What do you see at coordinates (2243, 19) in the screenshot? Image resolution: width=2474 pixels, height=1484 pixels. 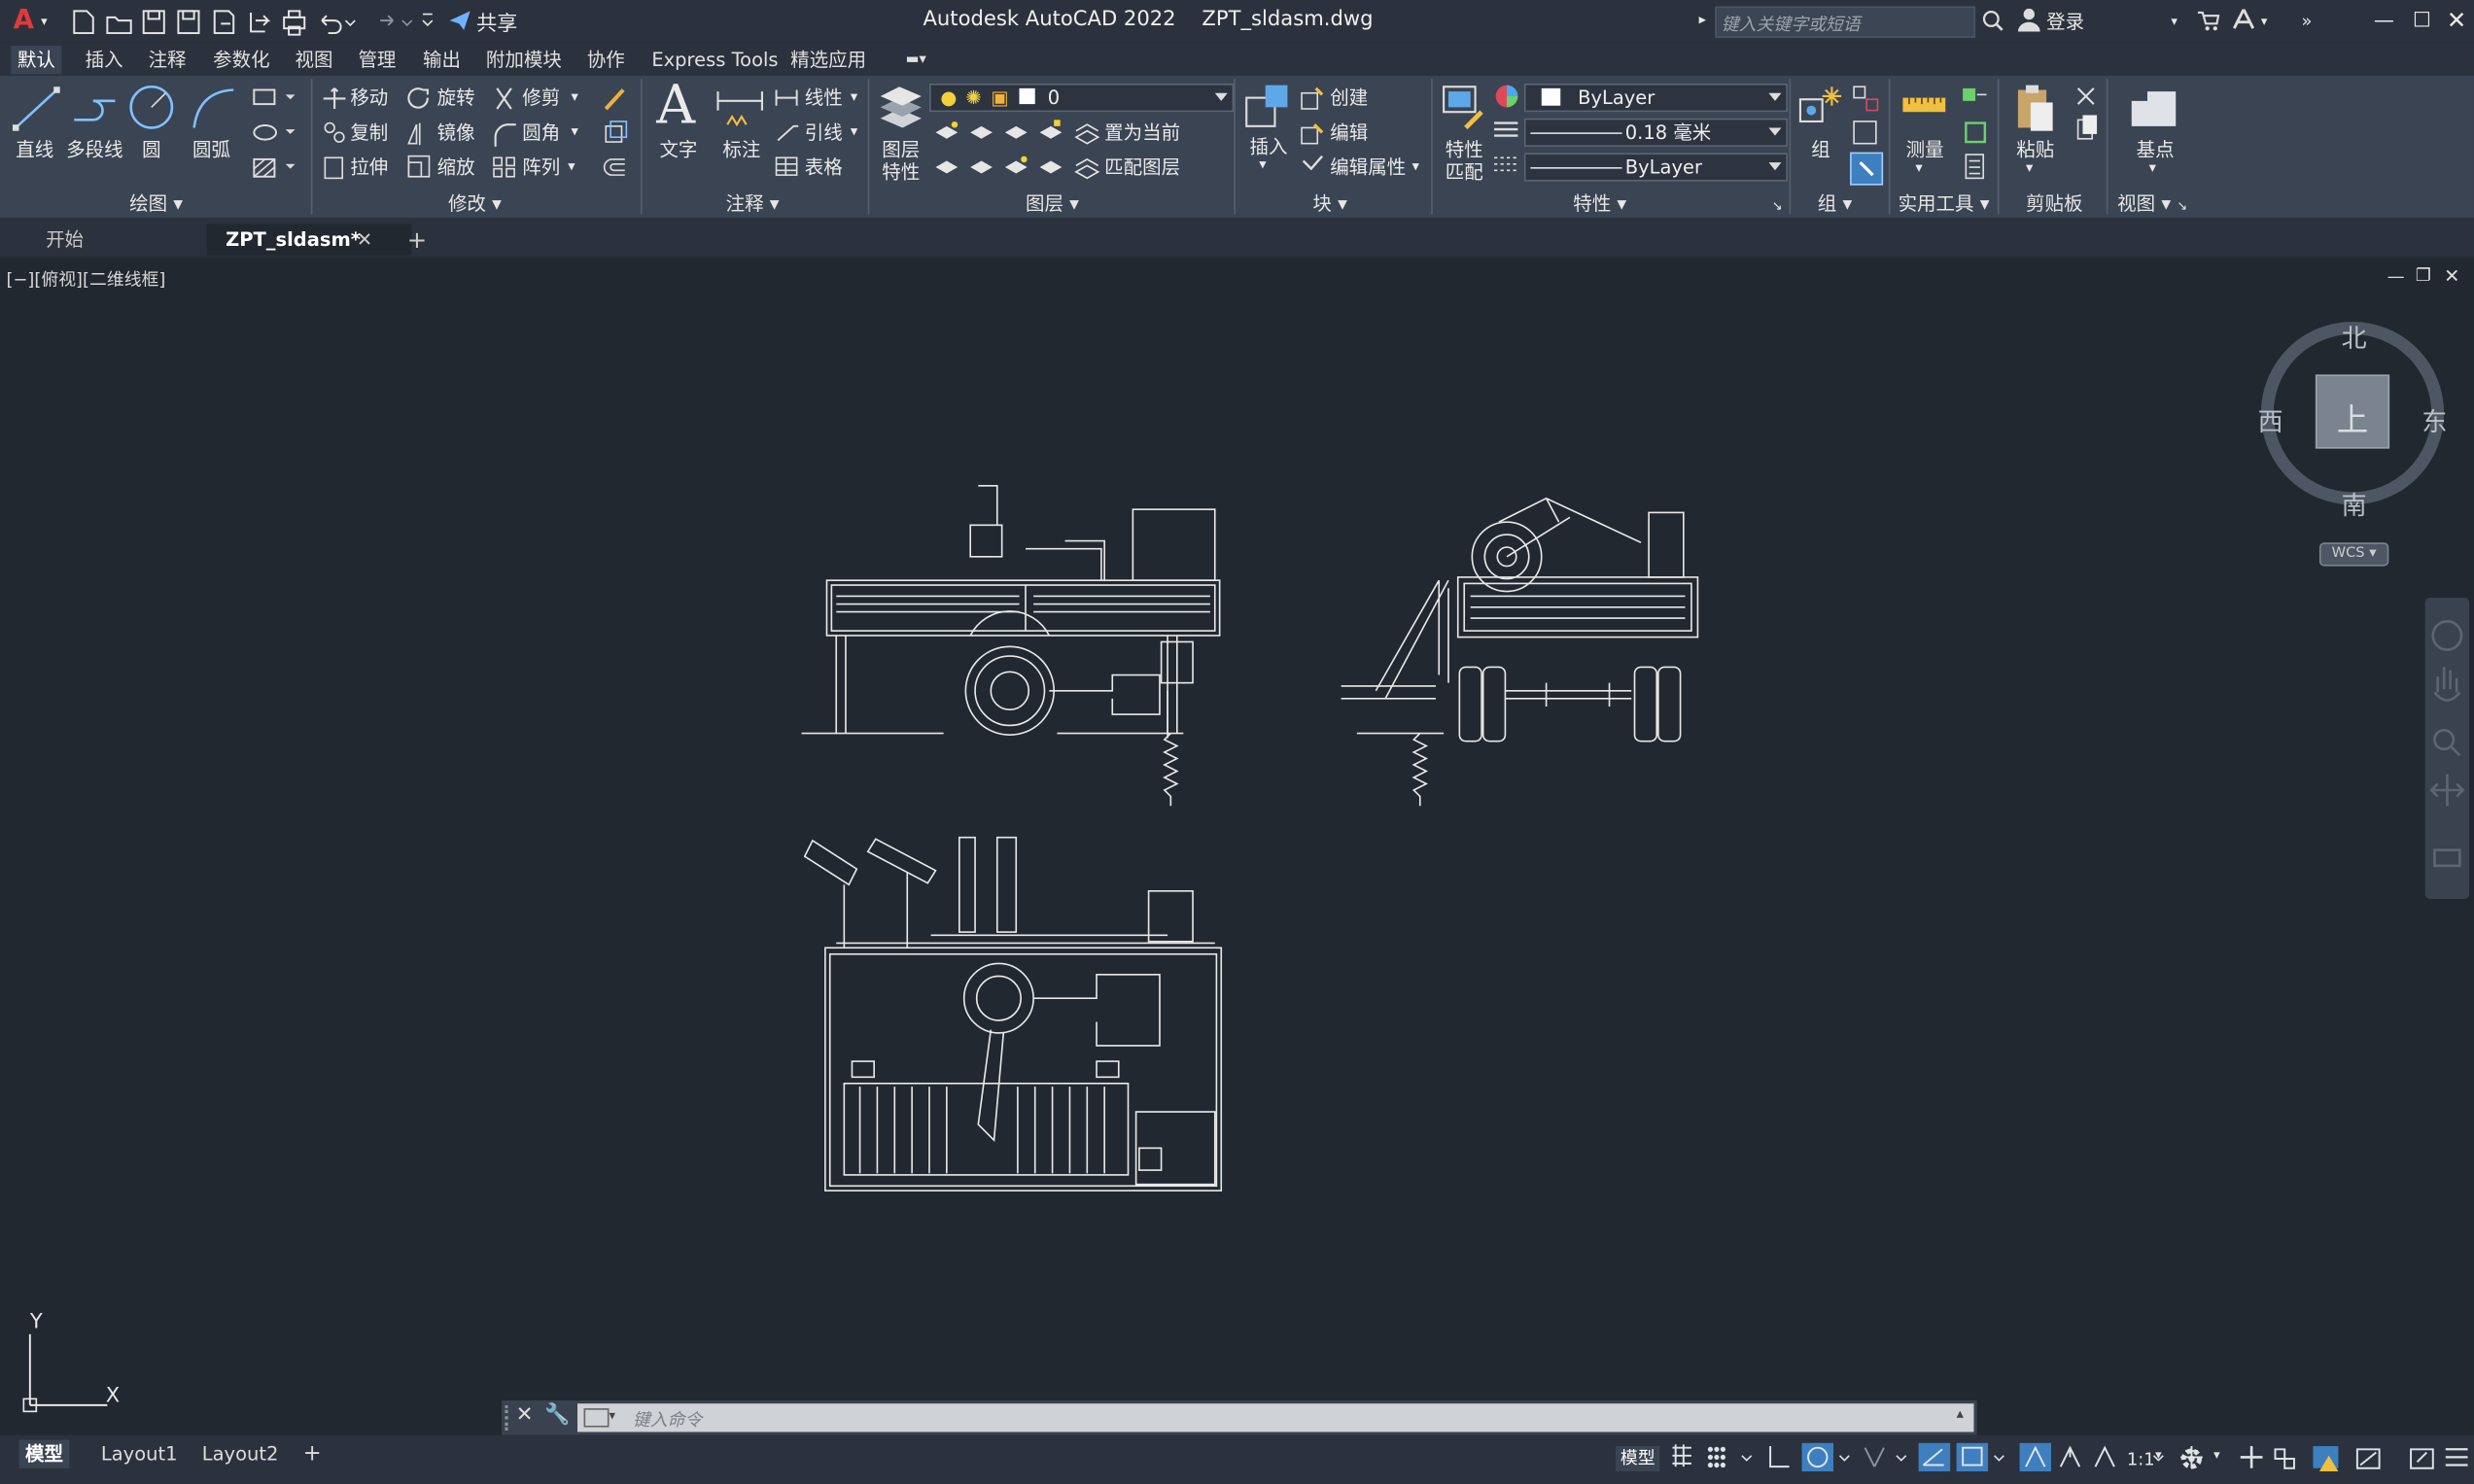 I see `autodesk-app-icon` at bounding box center [2243, 19].